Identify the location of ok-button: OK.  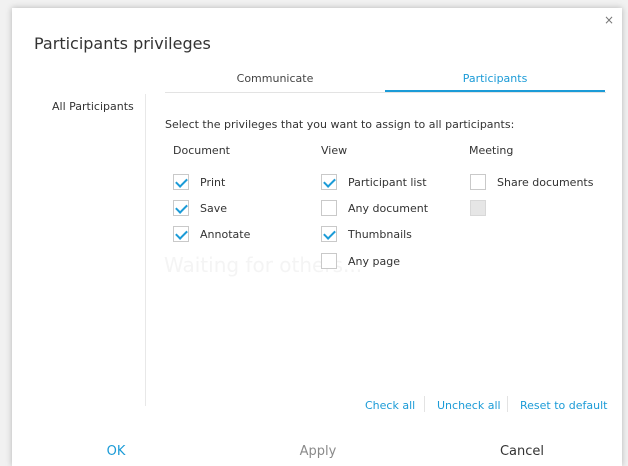
(116, 451).